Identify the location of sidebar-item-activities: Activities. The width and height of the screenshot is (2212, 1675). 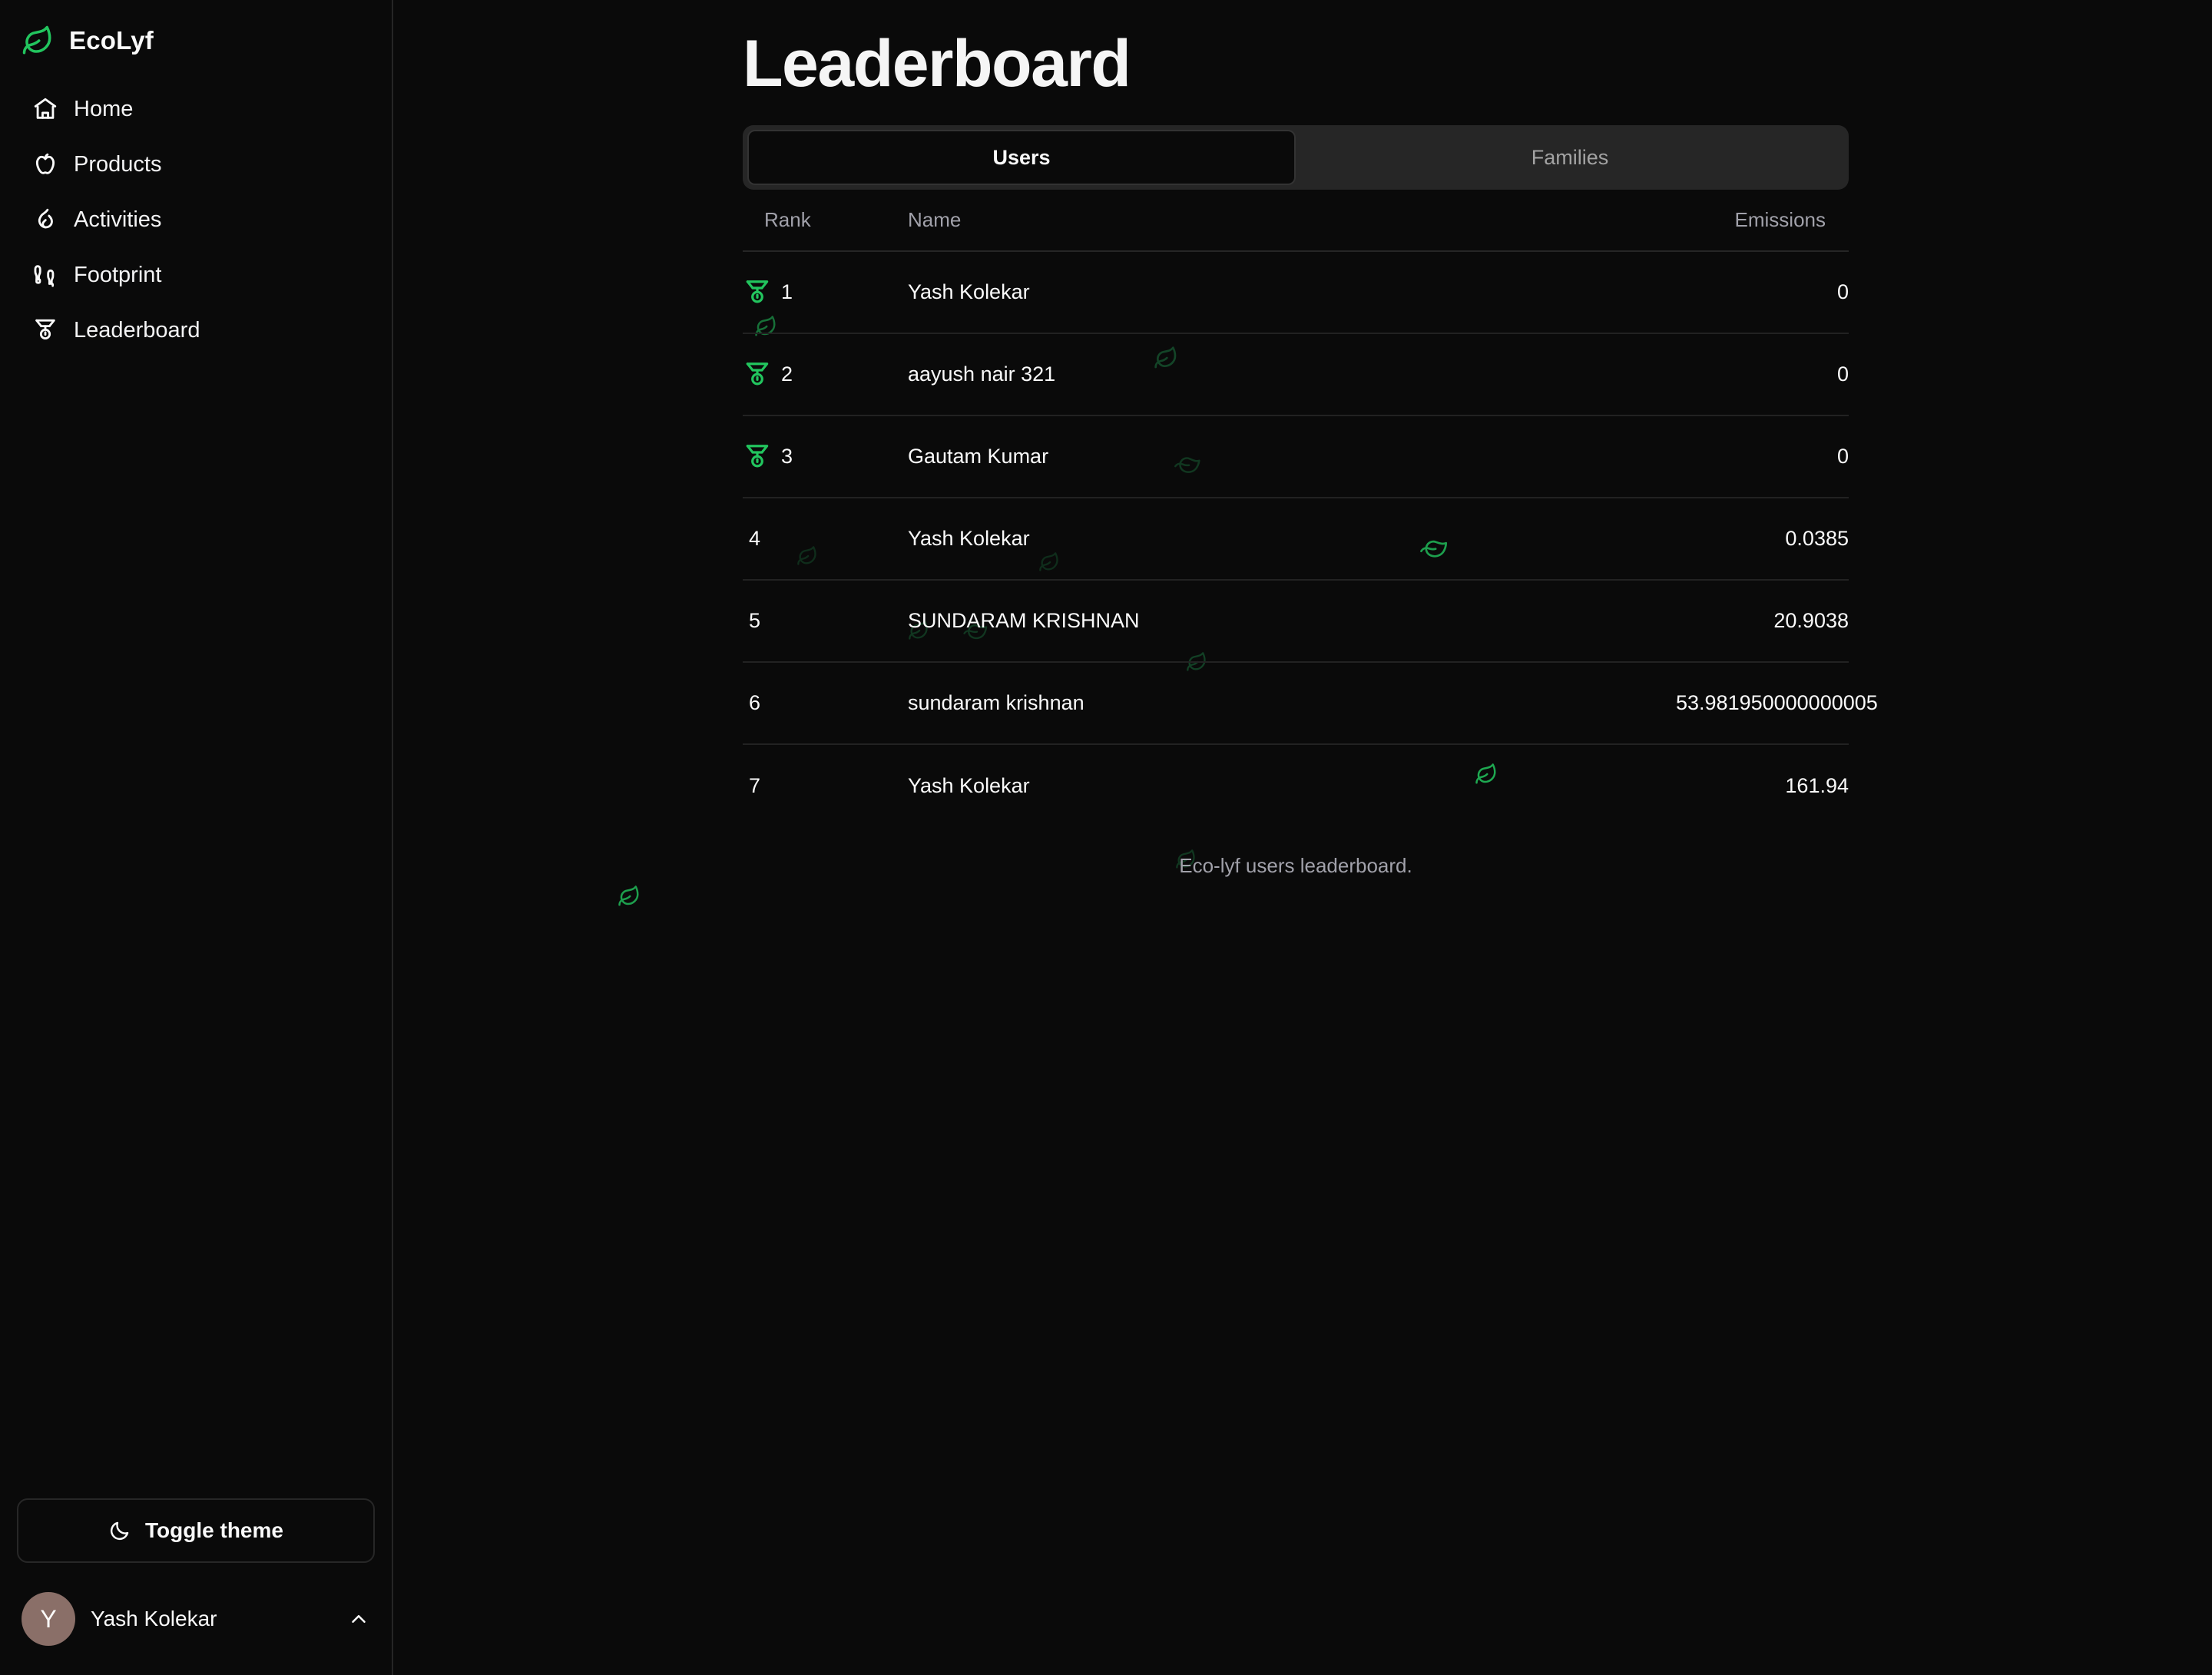
(196, 219).